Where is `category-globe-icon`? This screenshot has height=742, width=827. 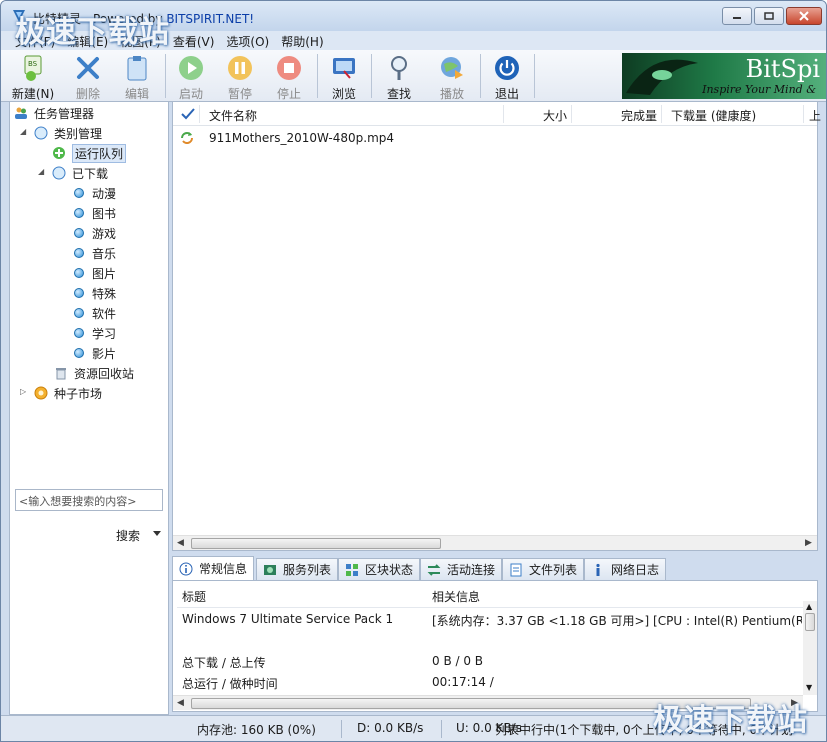 category-globe-icon is located at coordinates (41, 133).